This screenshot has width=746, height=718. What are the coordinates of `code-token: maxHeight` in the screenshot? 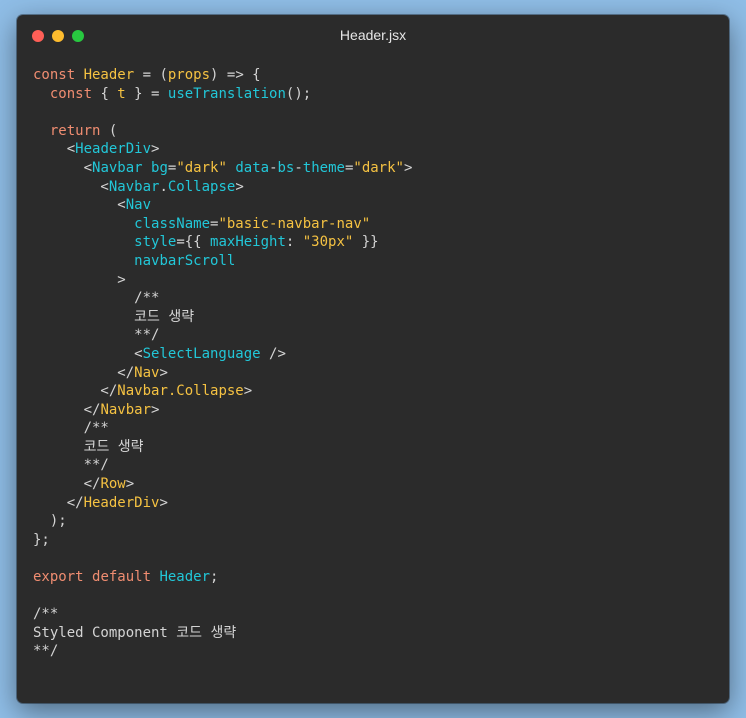 It's located at (248, 242).